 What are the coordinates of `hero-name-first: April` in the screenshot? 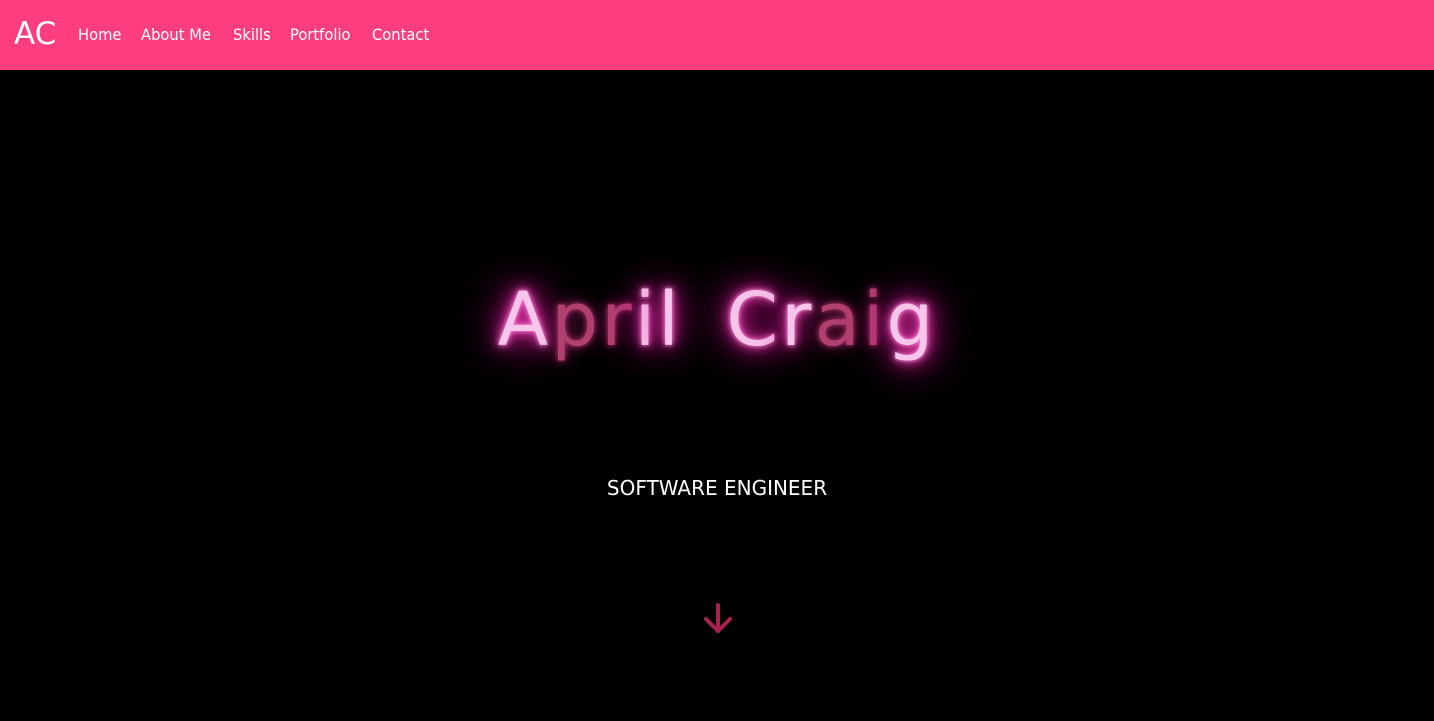 It's located at (590, 320).